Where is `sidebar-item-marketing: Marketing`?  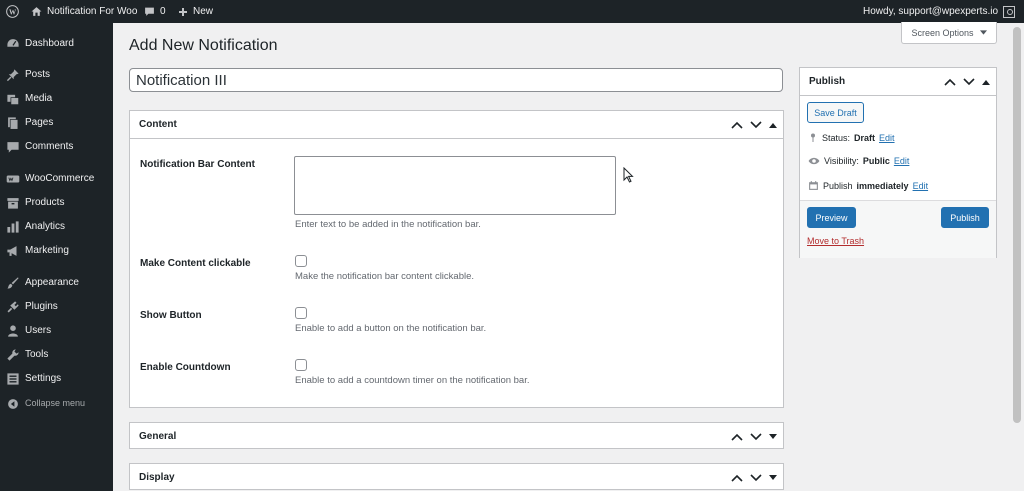
sidebar-item-marketing: Marketing is located at coordinates (56, 251).